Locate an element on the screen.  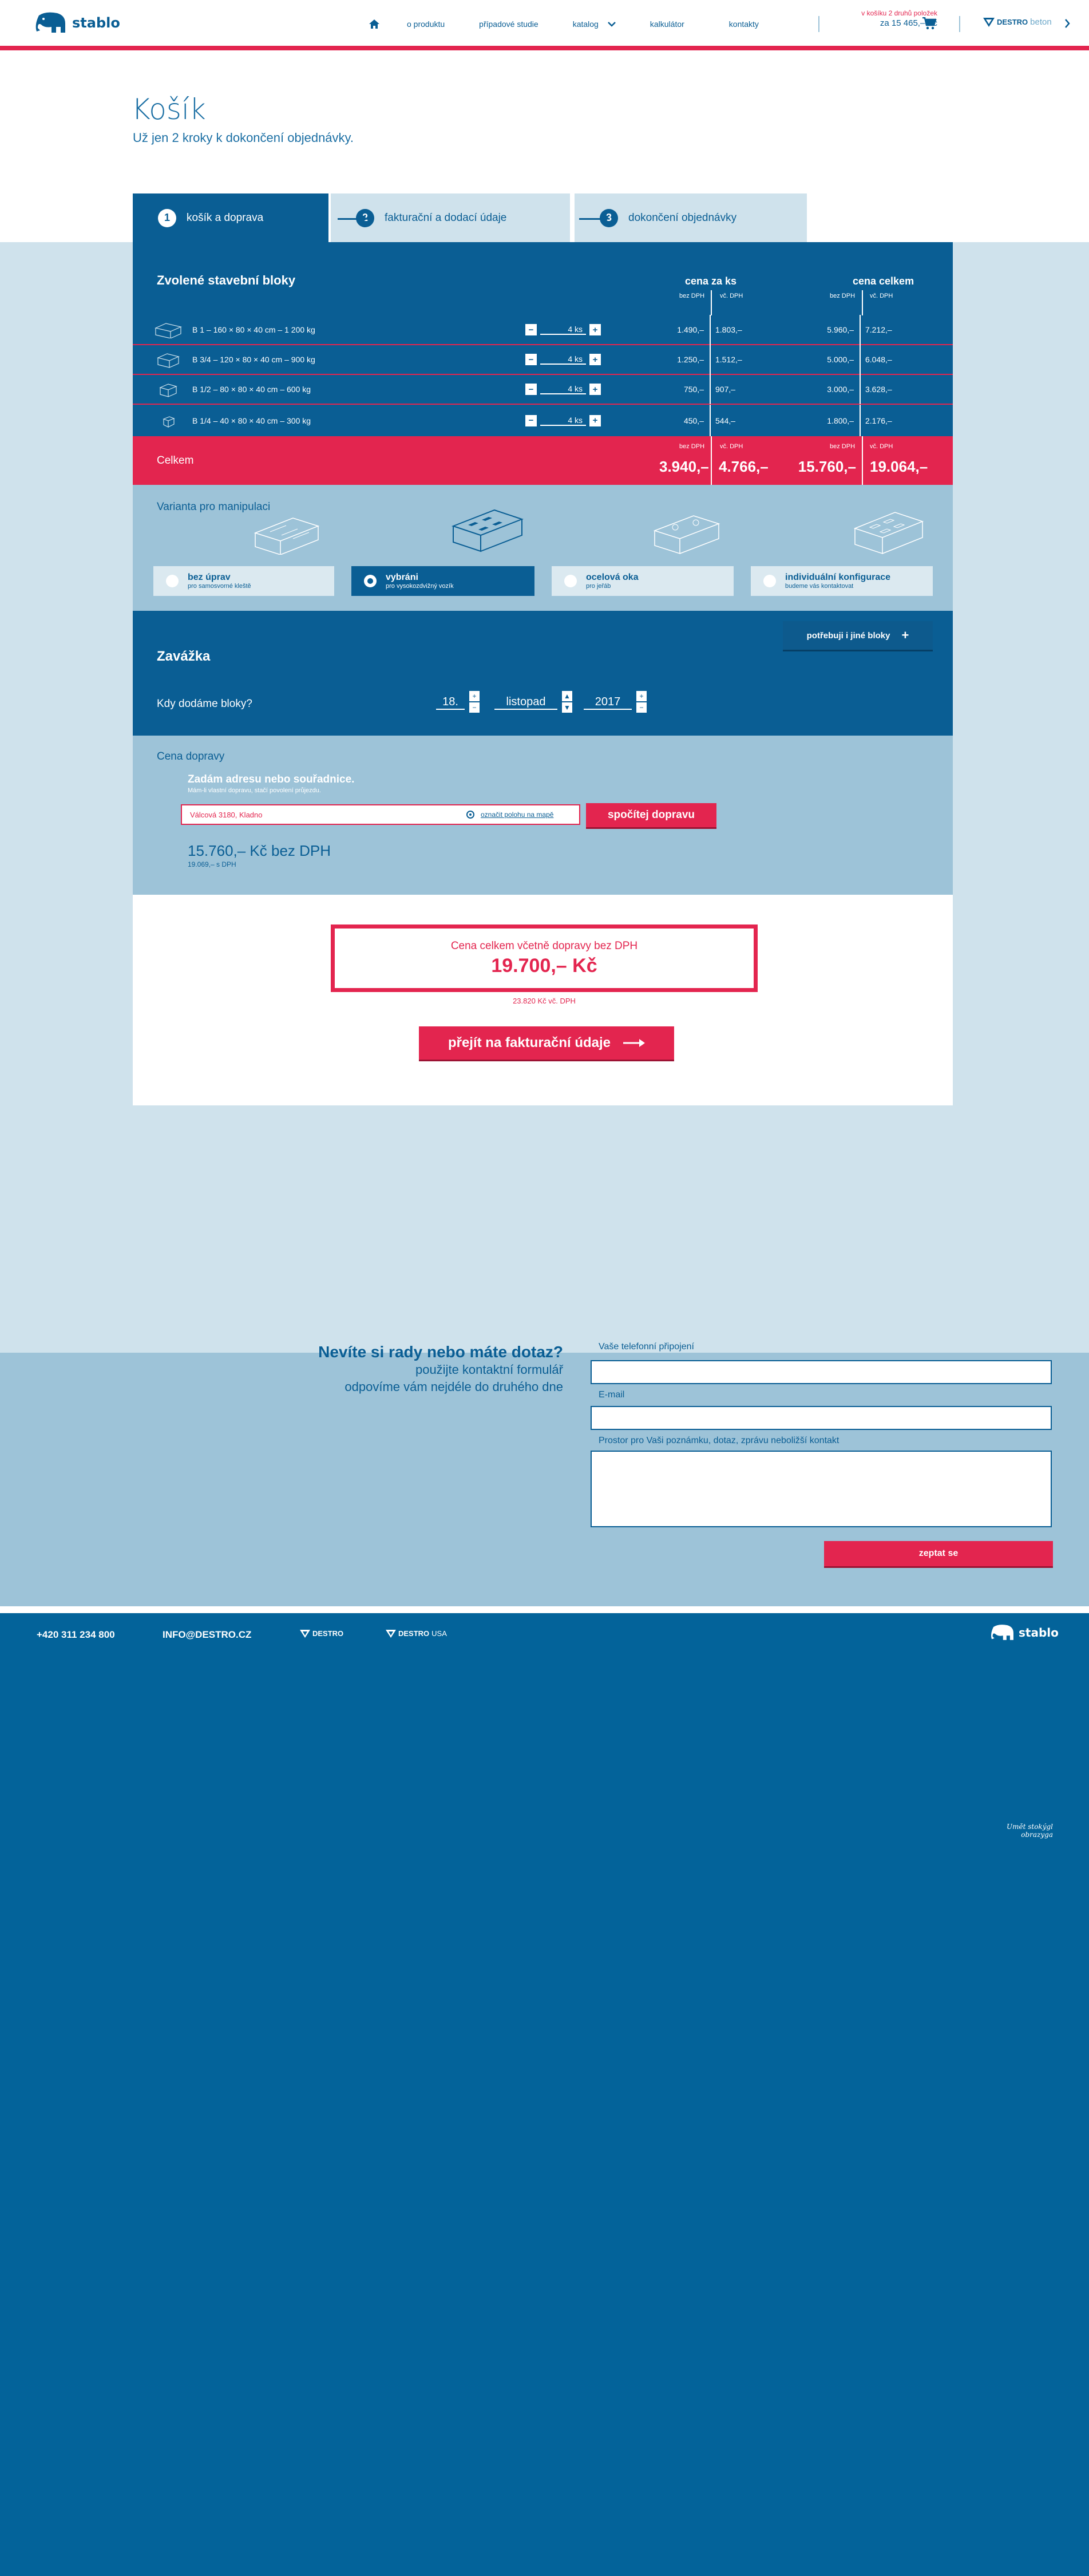
radio-button-selected is located at coordinates (370, 581).